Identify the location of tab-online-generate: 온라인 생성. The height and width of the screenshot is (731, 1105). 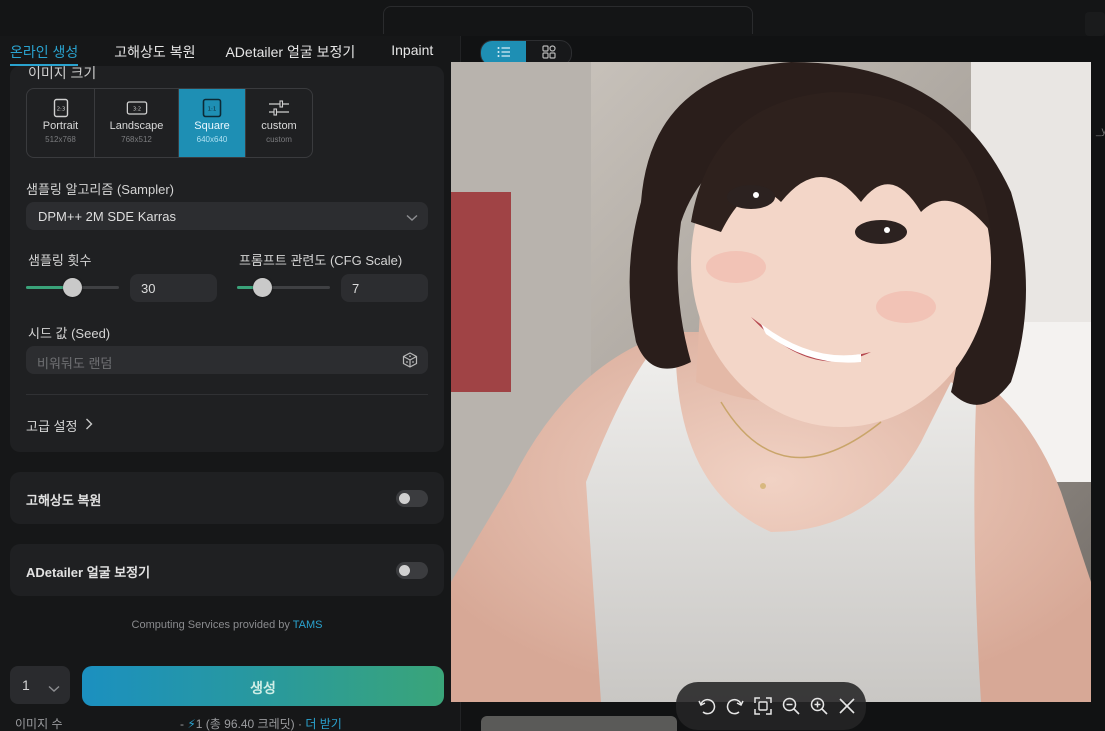
(44, 51).